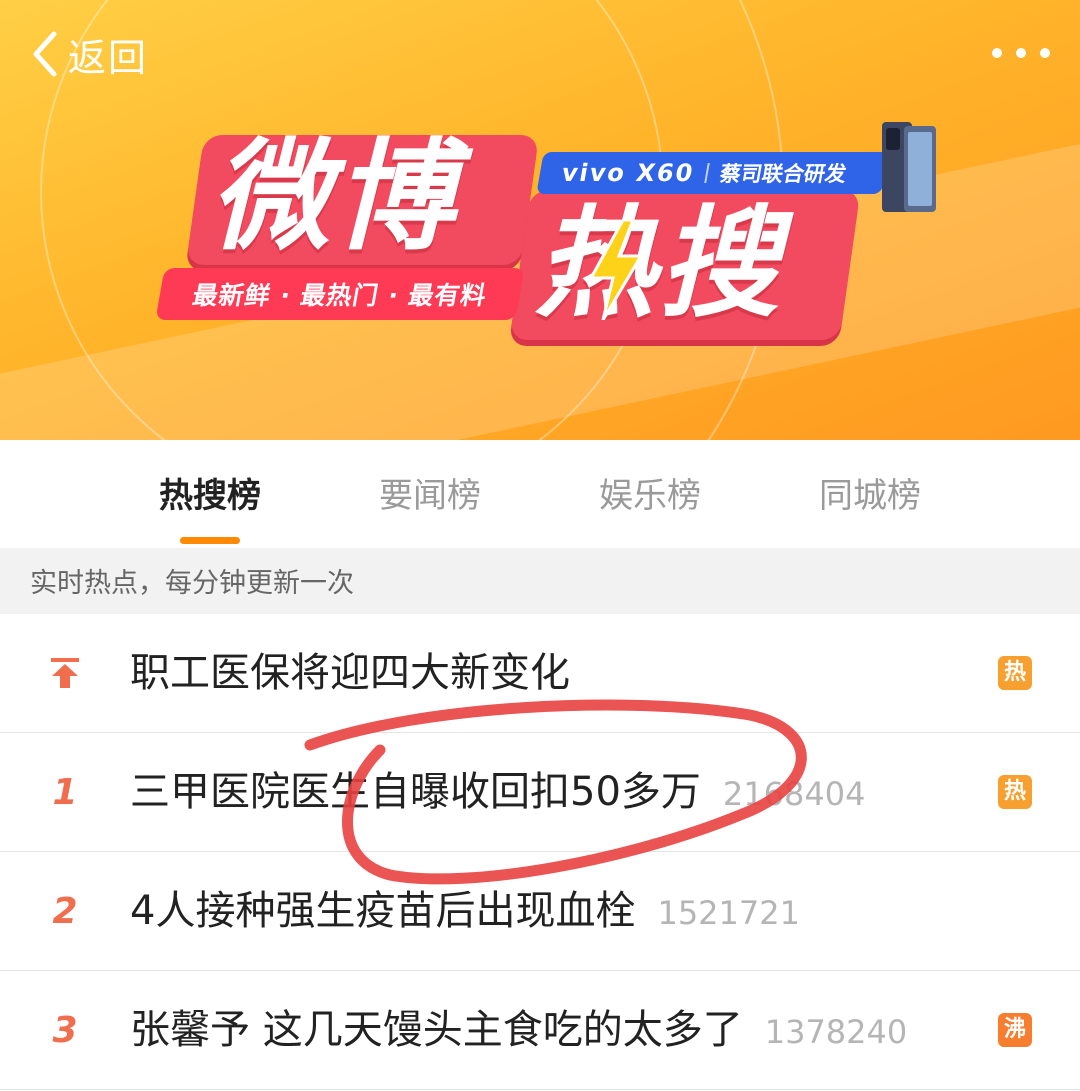 The image size is (1080, 1091). I want to click on list-item: 2 4人接种强生疫苗后出现血栓 1521721, so click(540, 911).